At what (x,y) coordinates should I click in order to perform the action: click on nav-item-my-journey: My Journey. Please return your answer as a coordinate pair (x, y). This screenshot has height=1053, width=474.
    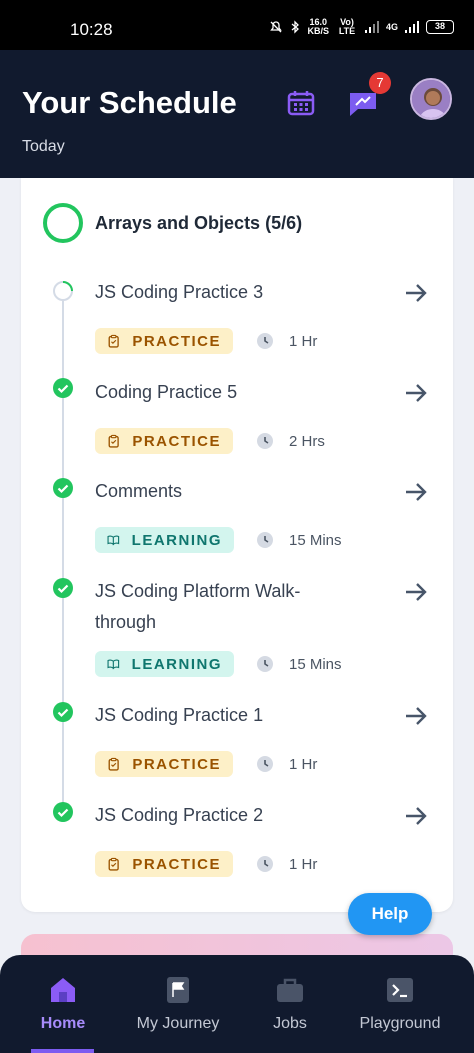
    Looking at the image, I should click on (178, 1004).